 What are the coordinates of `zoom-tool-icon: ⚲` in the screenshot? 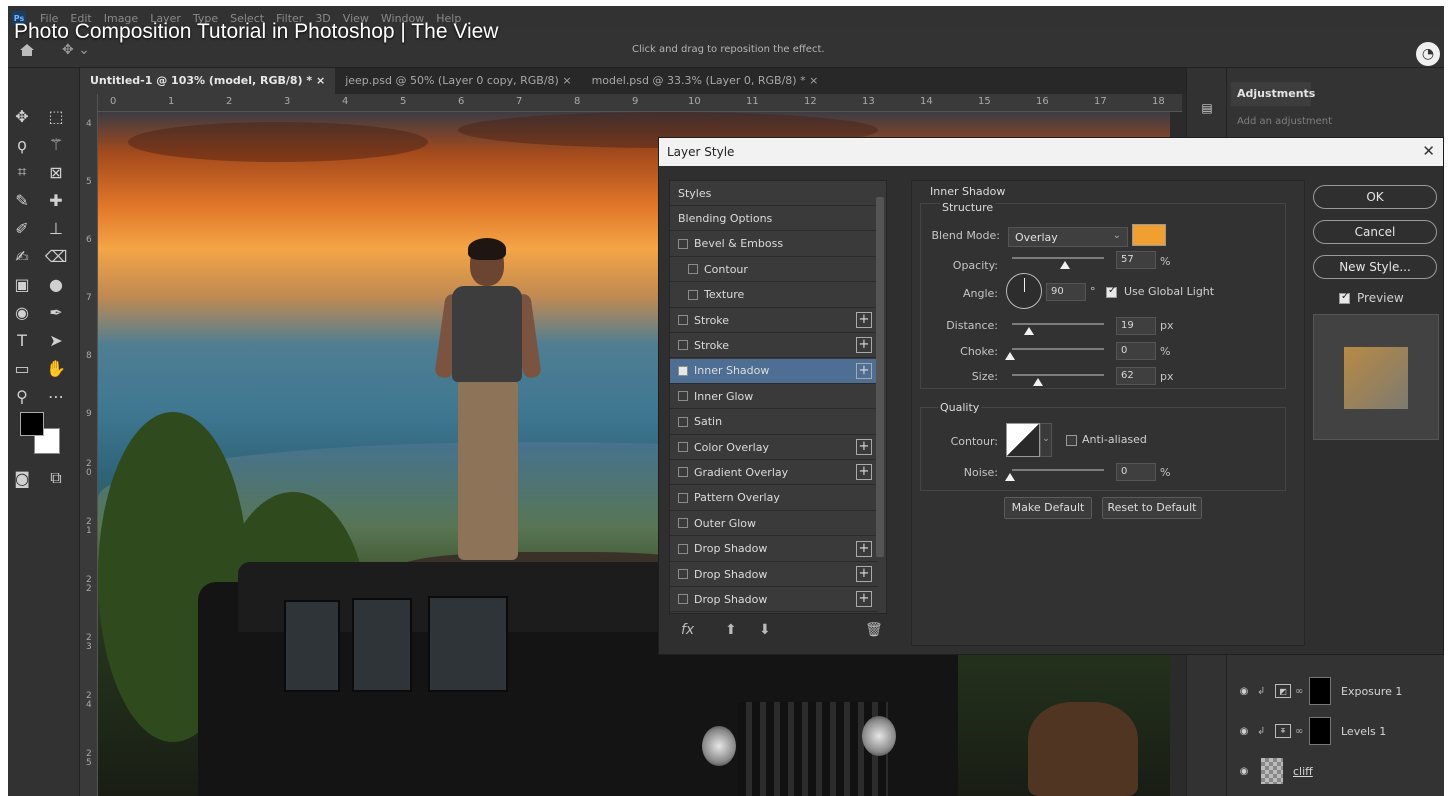 It's located at (22, 396).